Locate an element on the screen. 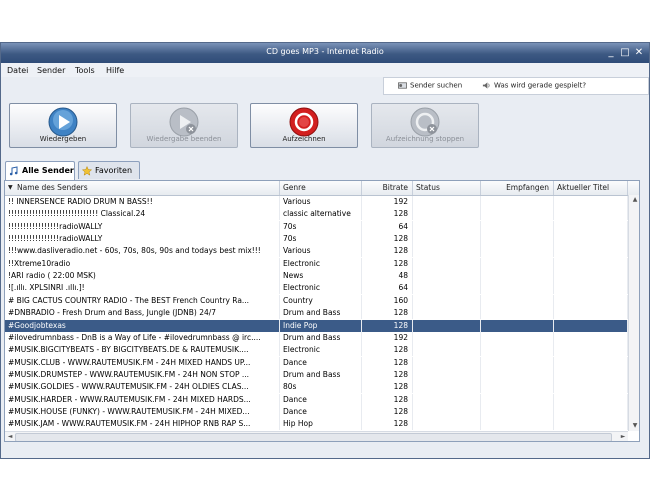  tab-favorites: Favoriten is located at coordinates (109, 170).